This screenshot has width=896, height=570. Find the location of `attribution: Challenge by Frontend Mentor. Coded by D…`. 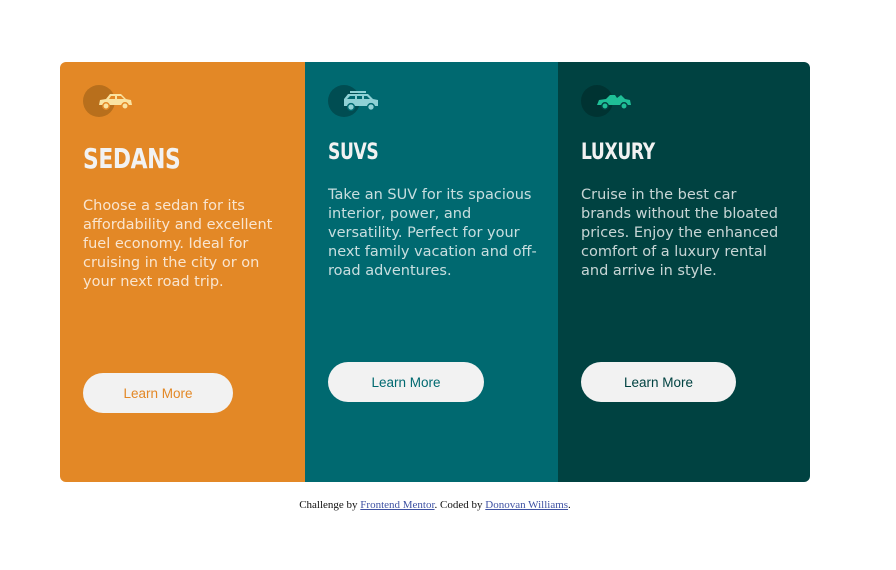

attribution: Challenge by Frontend Mentor. Coded by D… is located at coordinates (435, 505).